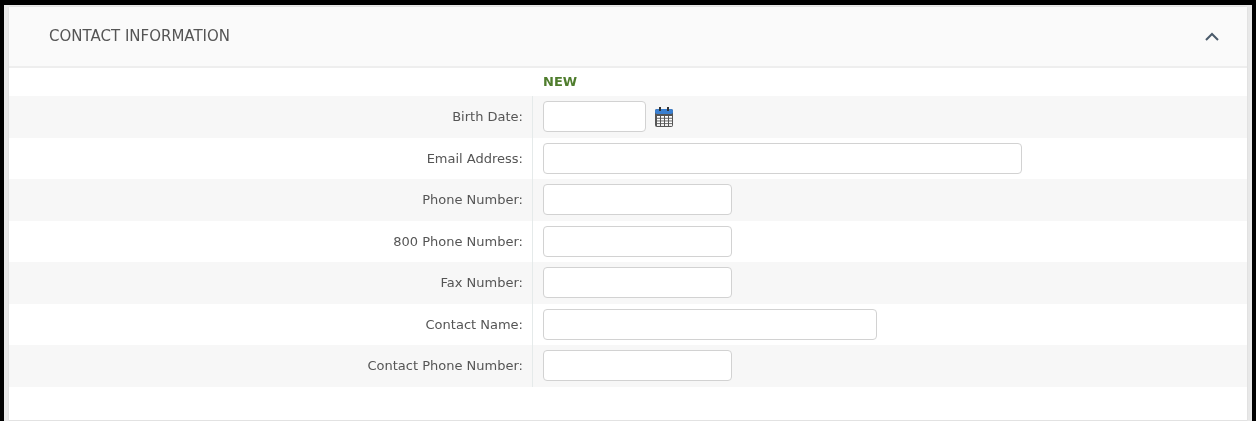 This screenshot has height=421, width=1256. What do you see at coordinates (487, 117) in the screenshot?
I see `field-label: Birth Date:` at bounding box center [487, 117].